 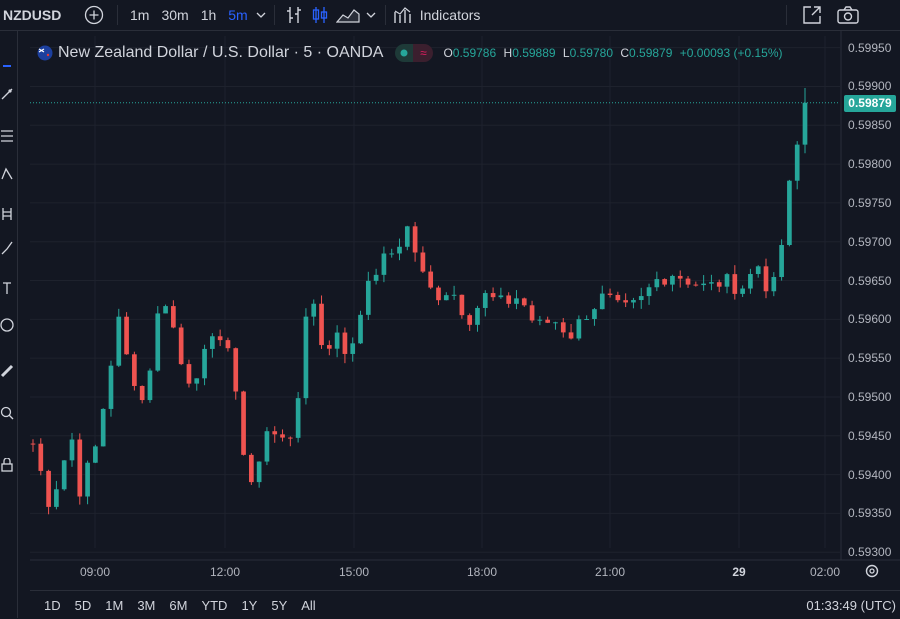 What do you see at coordinates (146, 605) in the screenshot?
I see `range-3m-button: 3M` at bounding box center [146, 605].